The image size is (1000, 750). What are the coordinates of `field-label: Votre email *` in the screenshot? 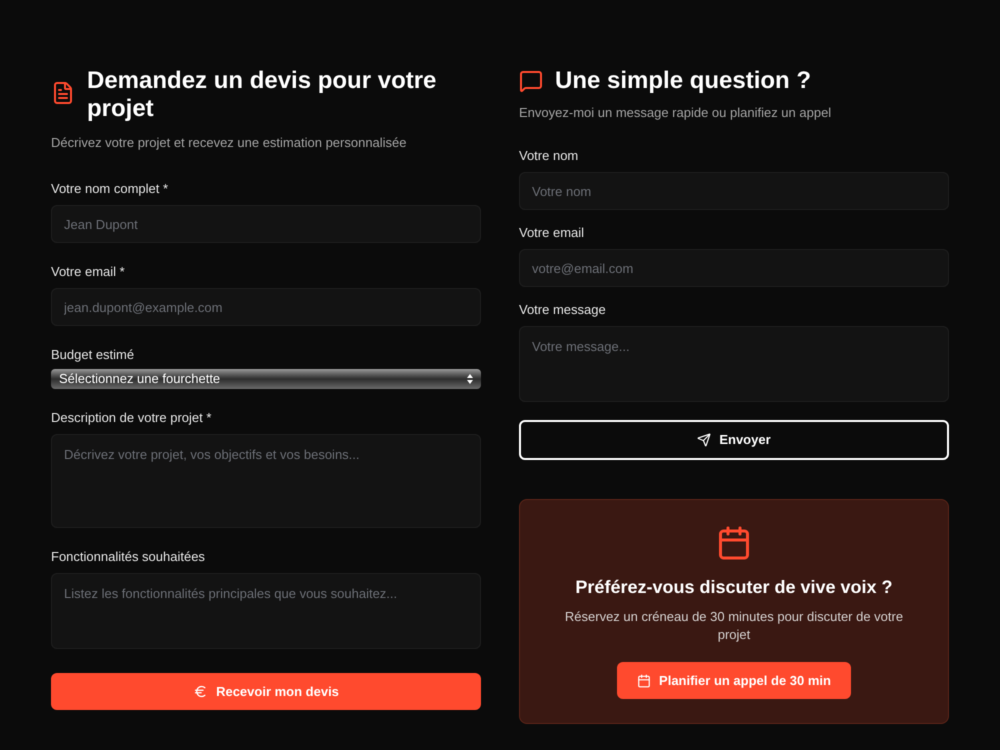 It's located at (88, 272).